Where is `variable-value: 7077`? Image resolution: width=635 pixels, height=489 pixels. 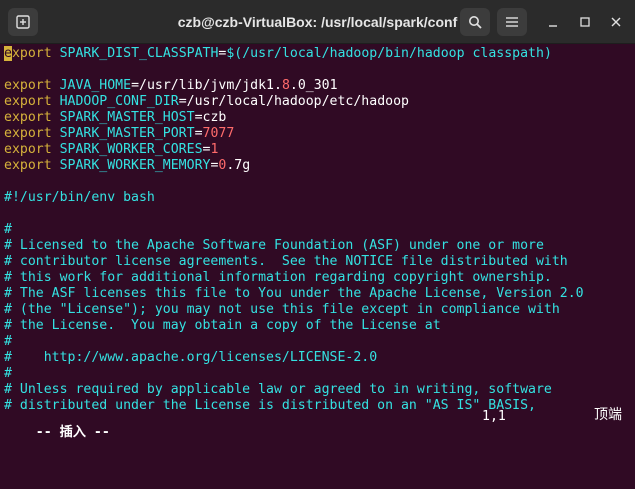
variable-value: 7077 is located at coordinates (218, 133).